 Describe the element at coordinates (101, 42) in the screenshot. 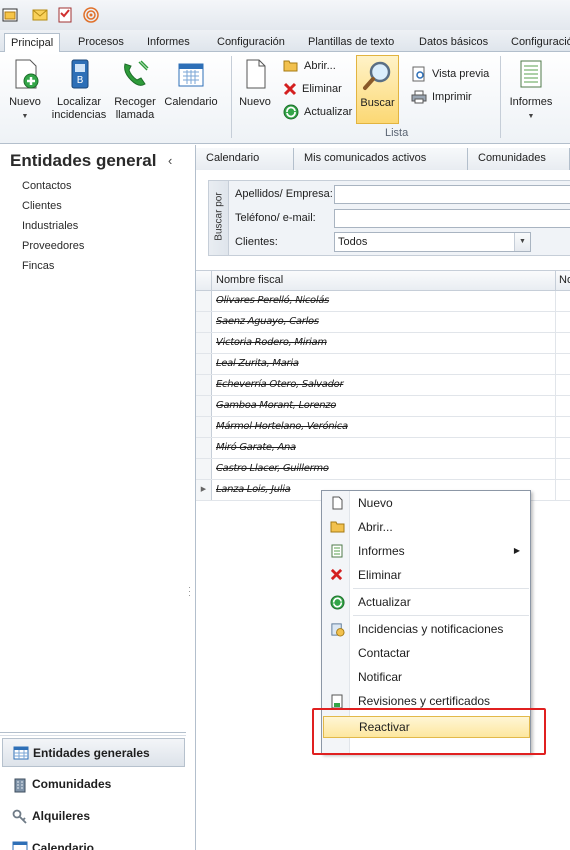

I see `tab-procesos: Procesos` at that location.